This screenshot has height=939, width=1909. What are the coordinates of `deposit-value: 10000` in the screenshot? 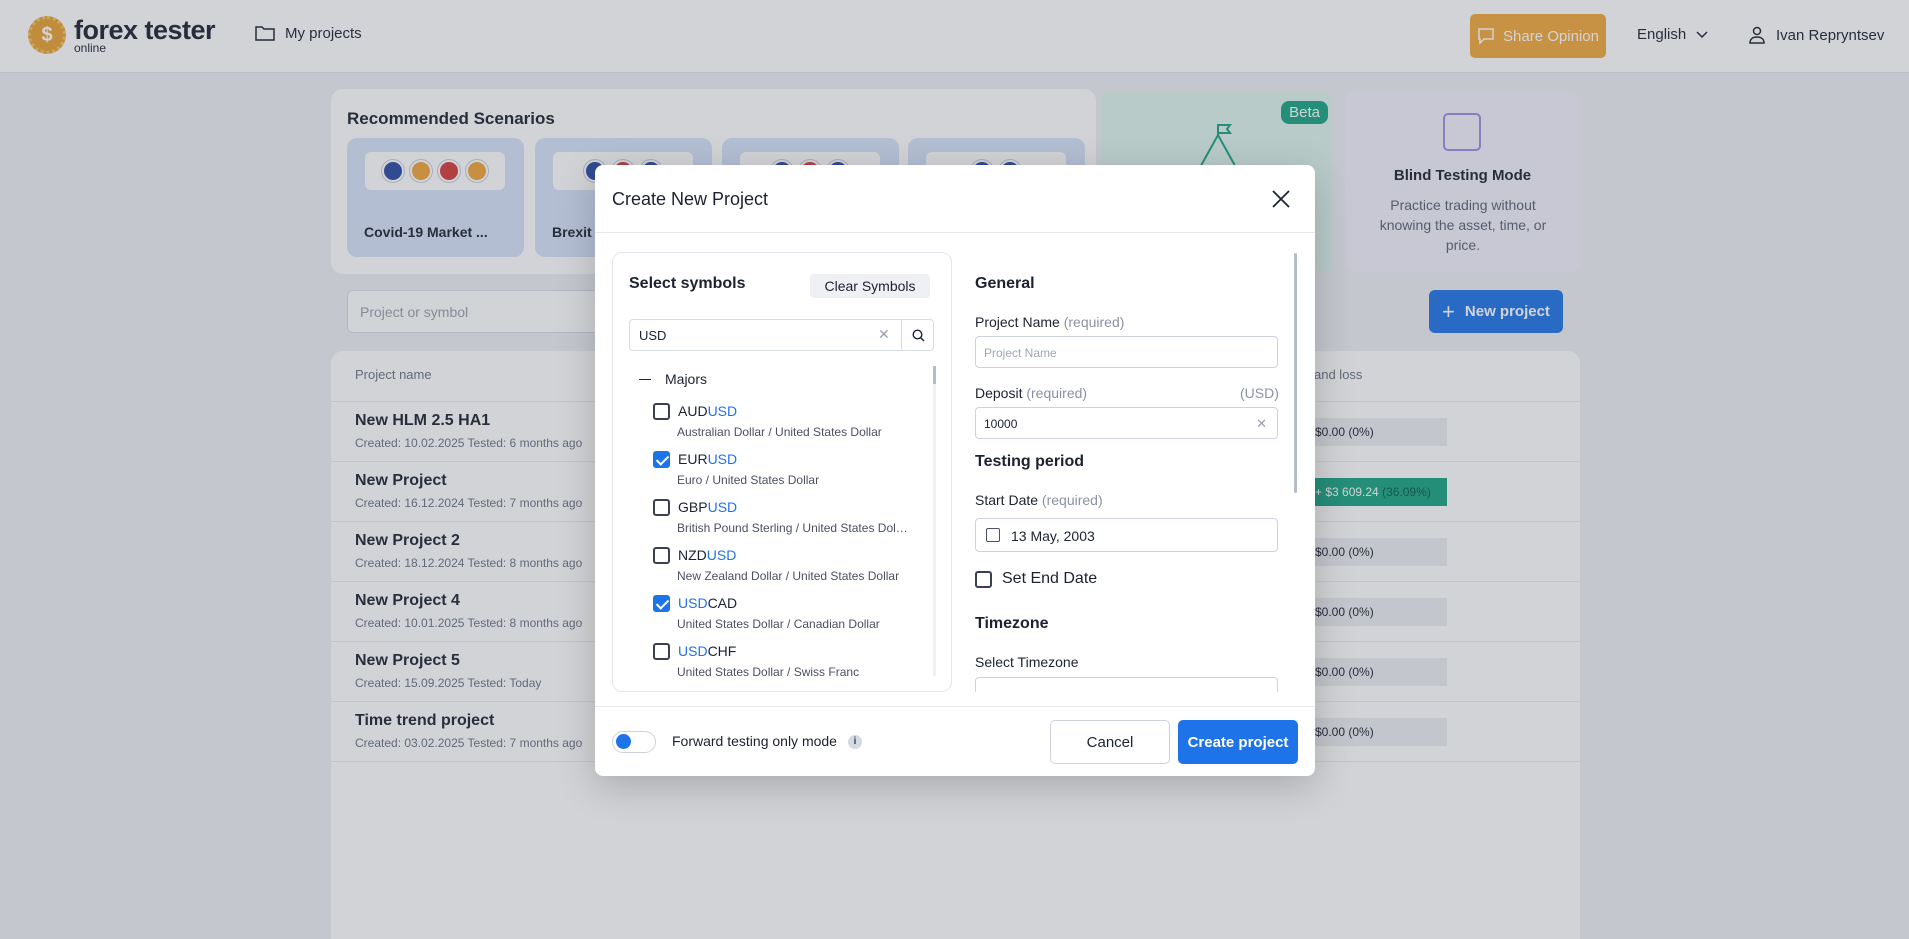 It's located at (1001, 424).